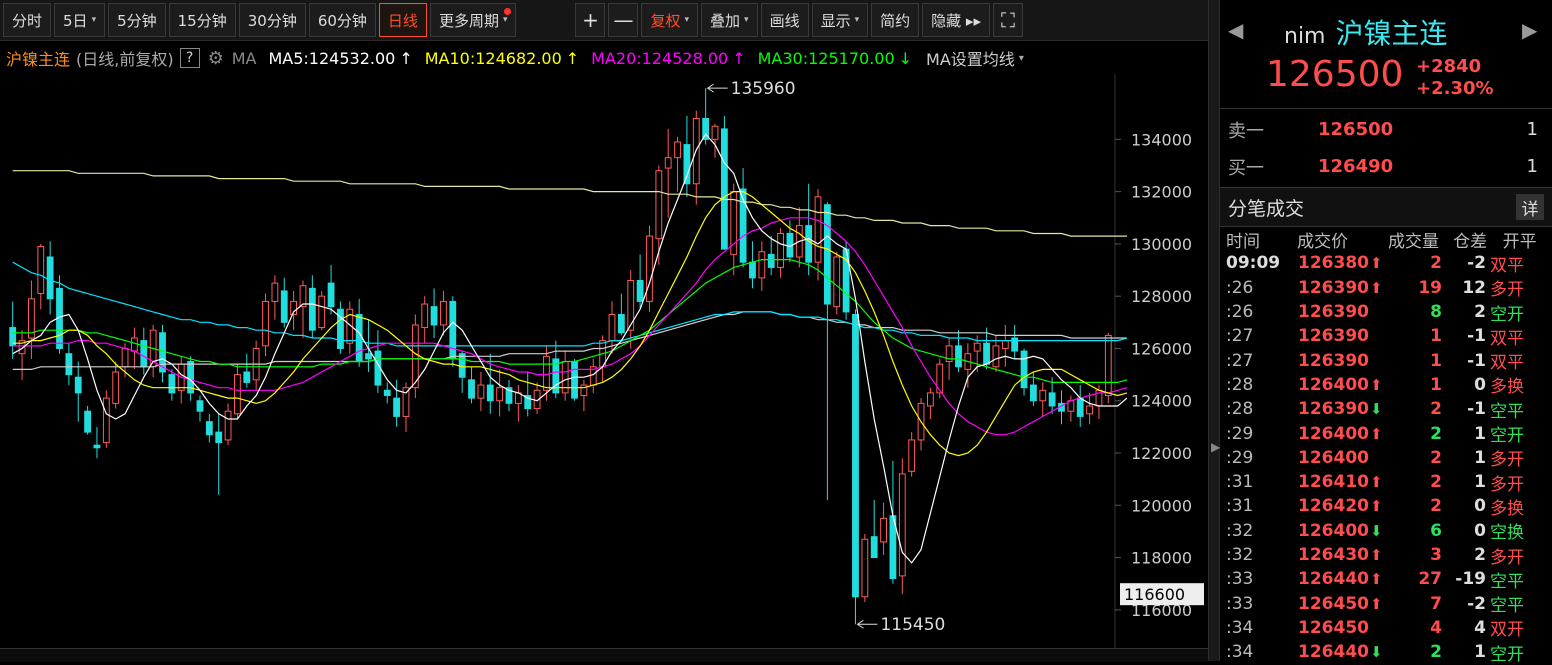  What do you see at coordinates (342, 20) in the screenshot?
I see `tab-60min: 60分钟` at bounding box center [342, 20].